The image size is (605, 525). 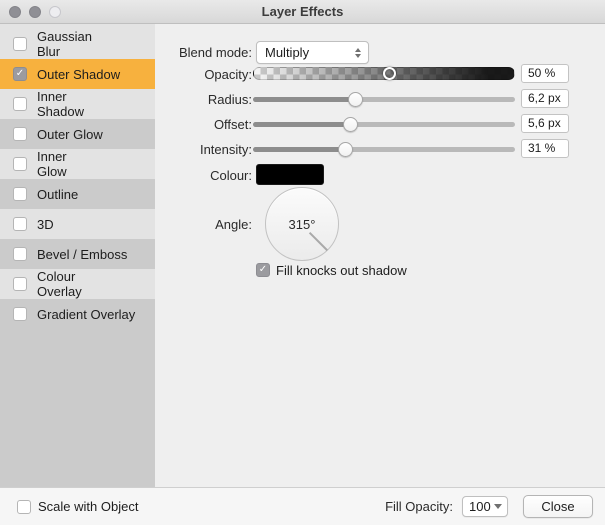 I want to click on close-button-label: Close, so click(x=558, y=506).